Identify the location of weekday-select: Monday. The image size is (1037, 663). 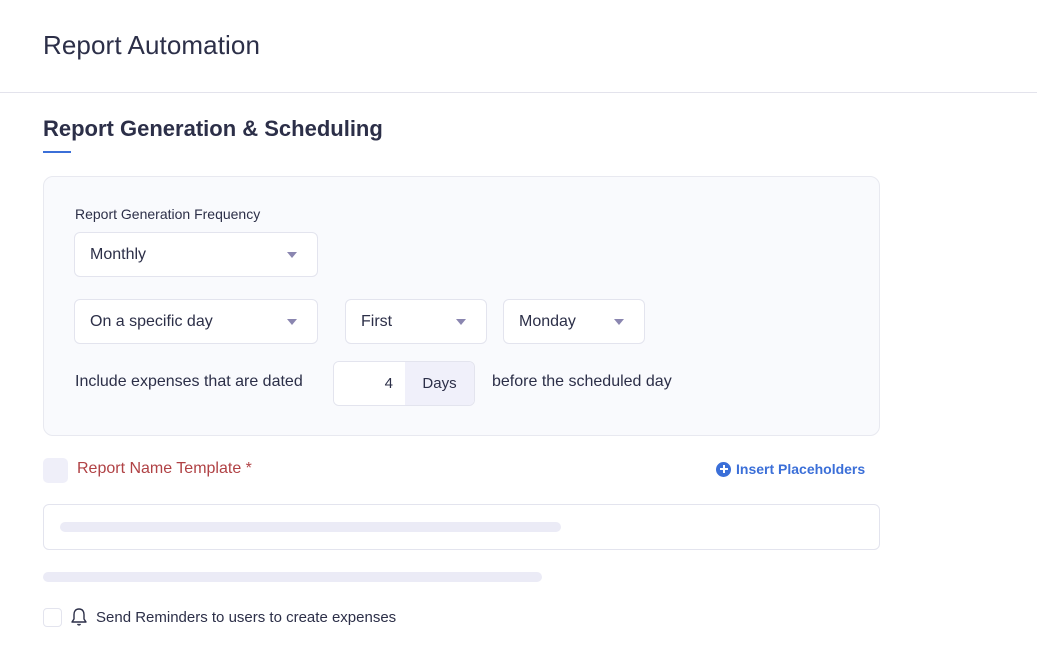
(574, 321).